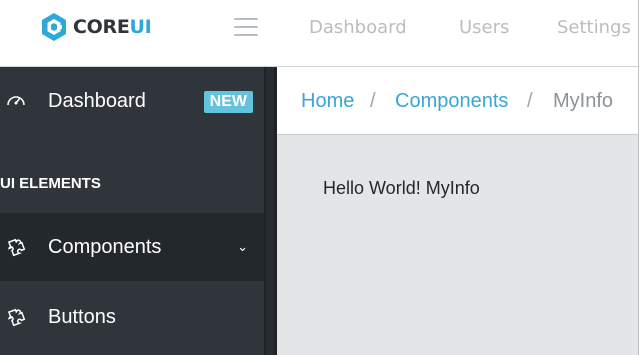  What do you see at coordinates (242, 247) in the screenshot?
I see `chevron-down-icon: ⌄` at bounding box center [242, 247].